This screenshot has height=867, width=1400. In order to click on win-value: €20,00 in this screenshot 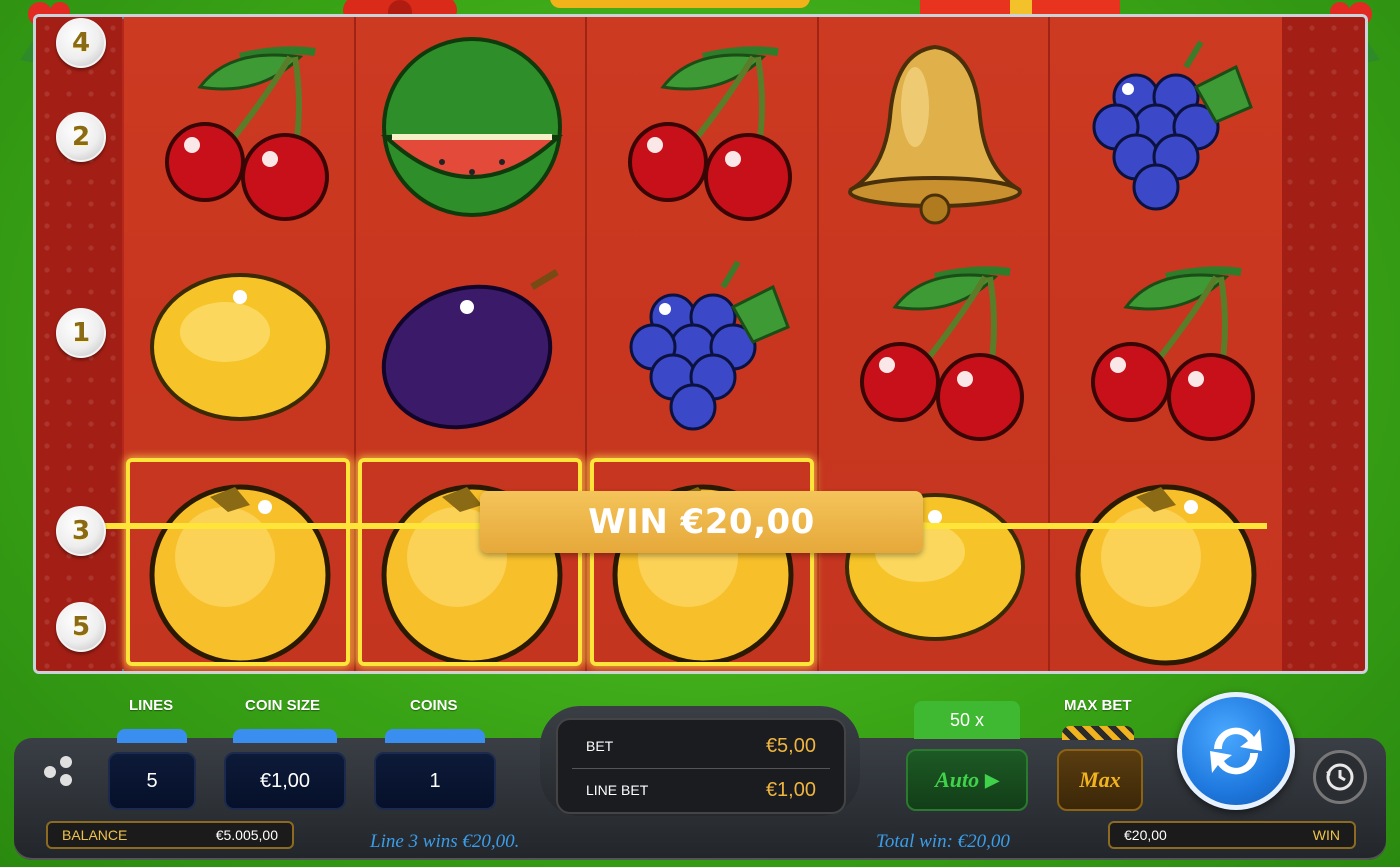, I will do `click(1145, 835)`.